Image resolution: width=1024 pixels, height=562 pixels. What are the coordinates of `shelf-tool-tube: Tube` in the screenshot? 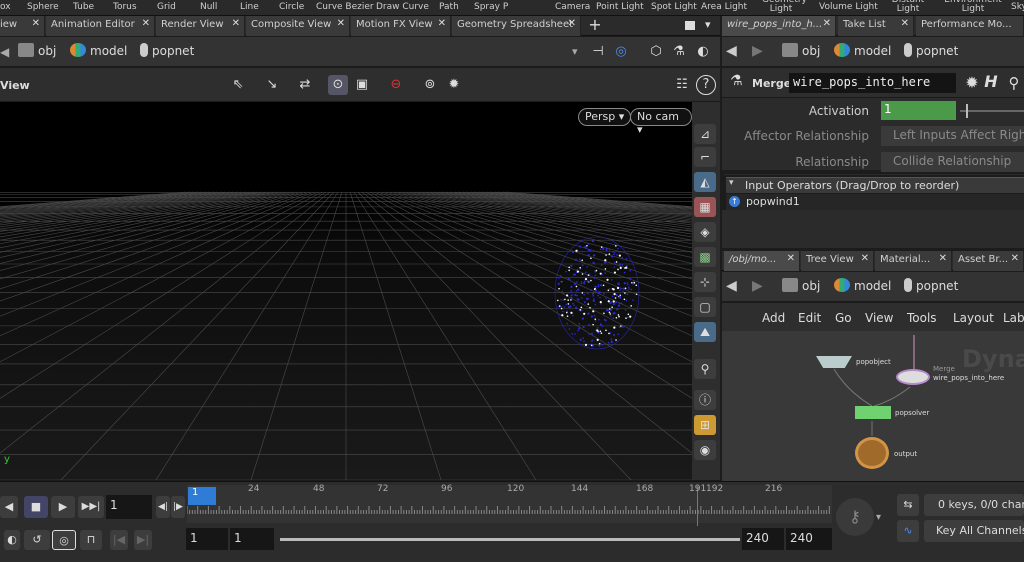 It's located at (83, 7).